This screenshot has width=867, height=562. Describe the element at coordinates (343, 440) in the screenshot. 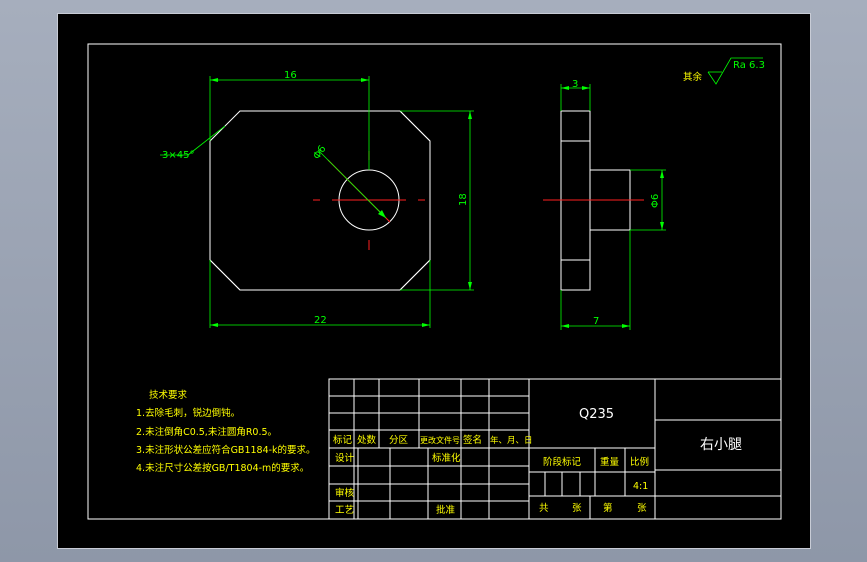

I see `svg-text: 标记` at that location.